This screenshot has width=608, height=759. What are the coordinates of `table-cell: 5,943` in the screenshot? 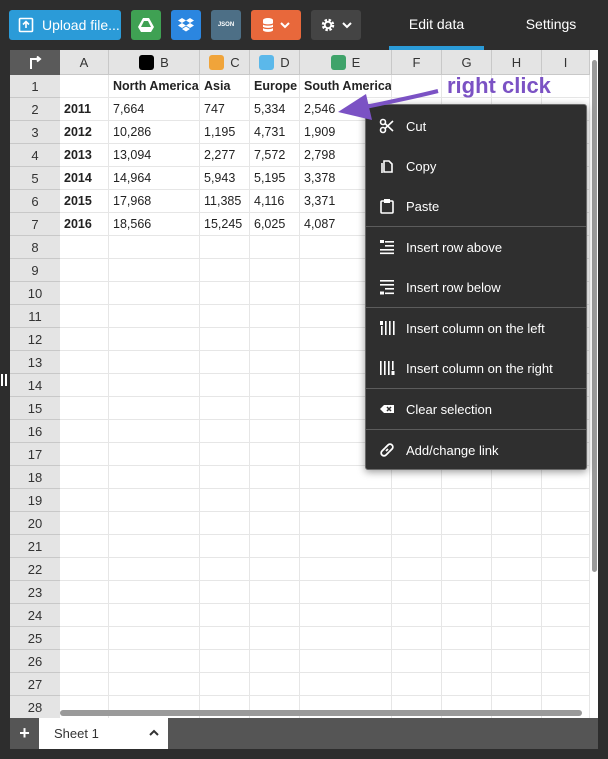 It's located at (225, 178).